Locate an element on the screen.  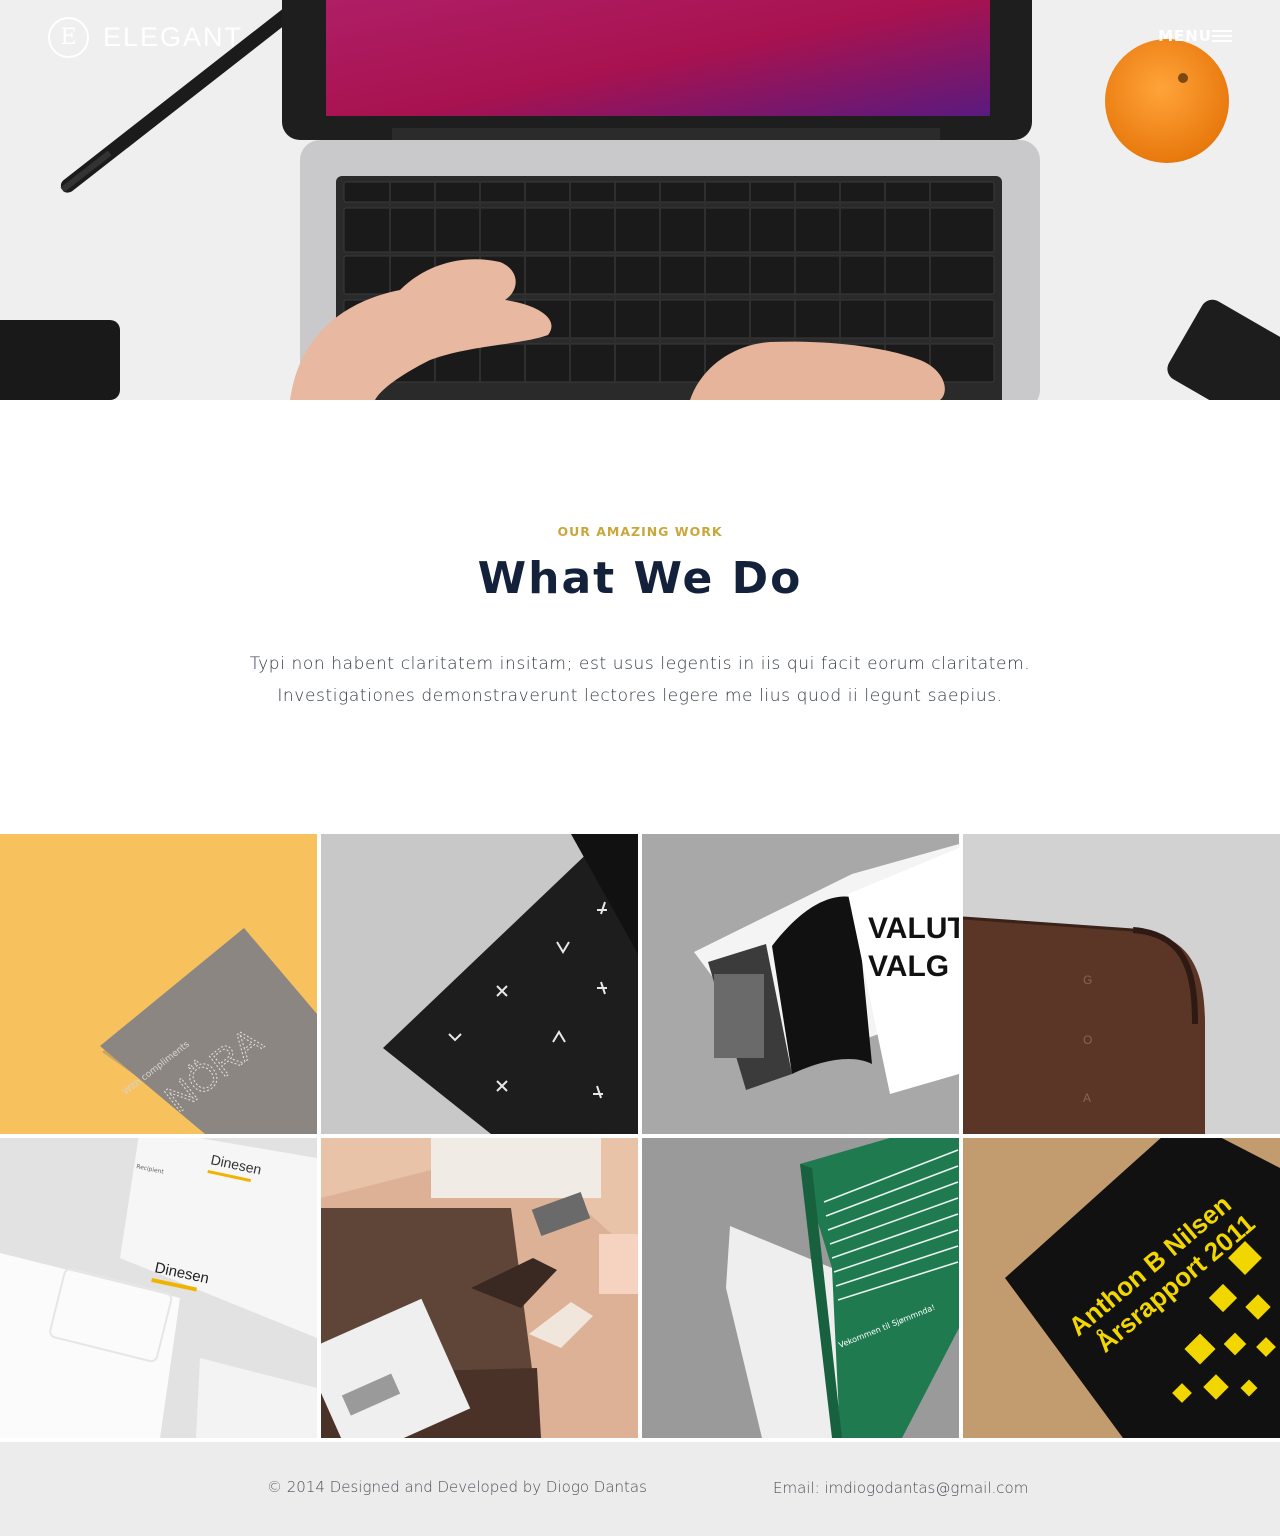
brown-folder-image is located at coordinates (479, 1288).